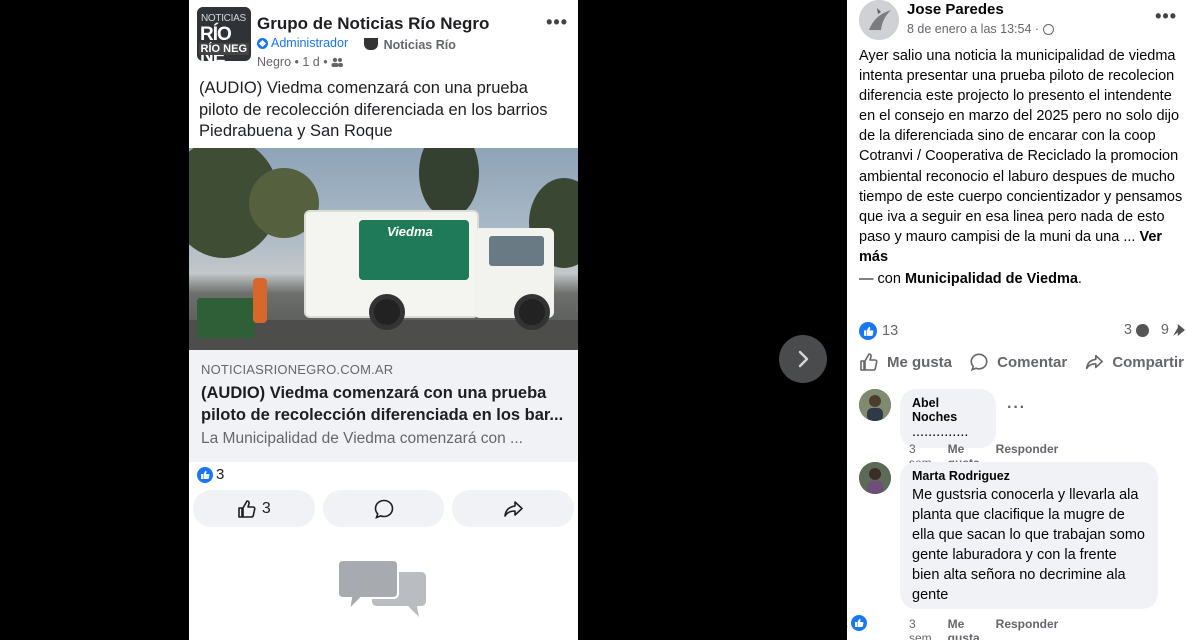 This screenshot has width=1187, height=640. I want to click on shared-comment-button, so click(383, 508).